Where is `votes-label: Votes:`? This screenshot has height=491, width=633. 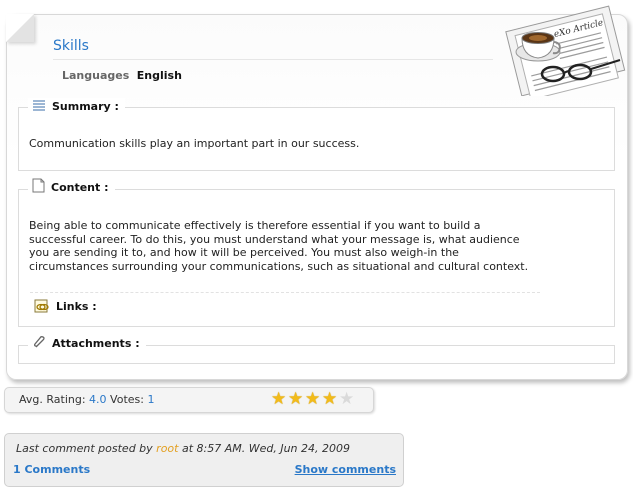
votes-label: Votes: is located at coordinates (127, 399).